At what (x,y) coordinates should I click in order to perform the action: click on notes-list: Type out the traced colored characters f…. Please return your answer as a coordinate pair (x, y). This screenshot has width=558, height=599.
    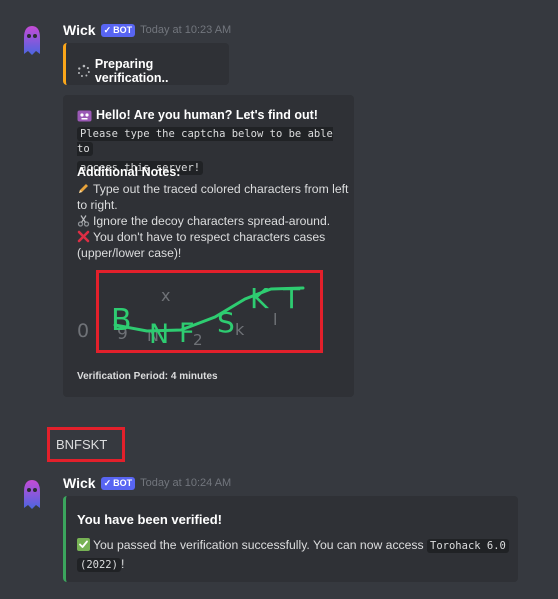
    Looking at the image, I should click on (213, 221).